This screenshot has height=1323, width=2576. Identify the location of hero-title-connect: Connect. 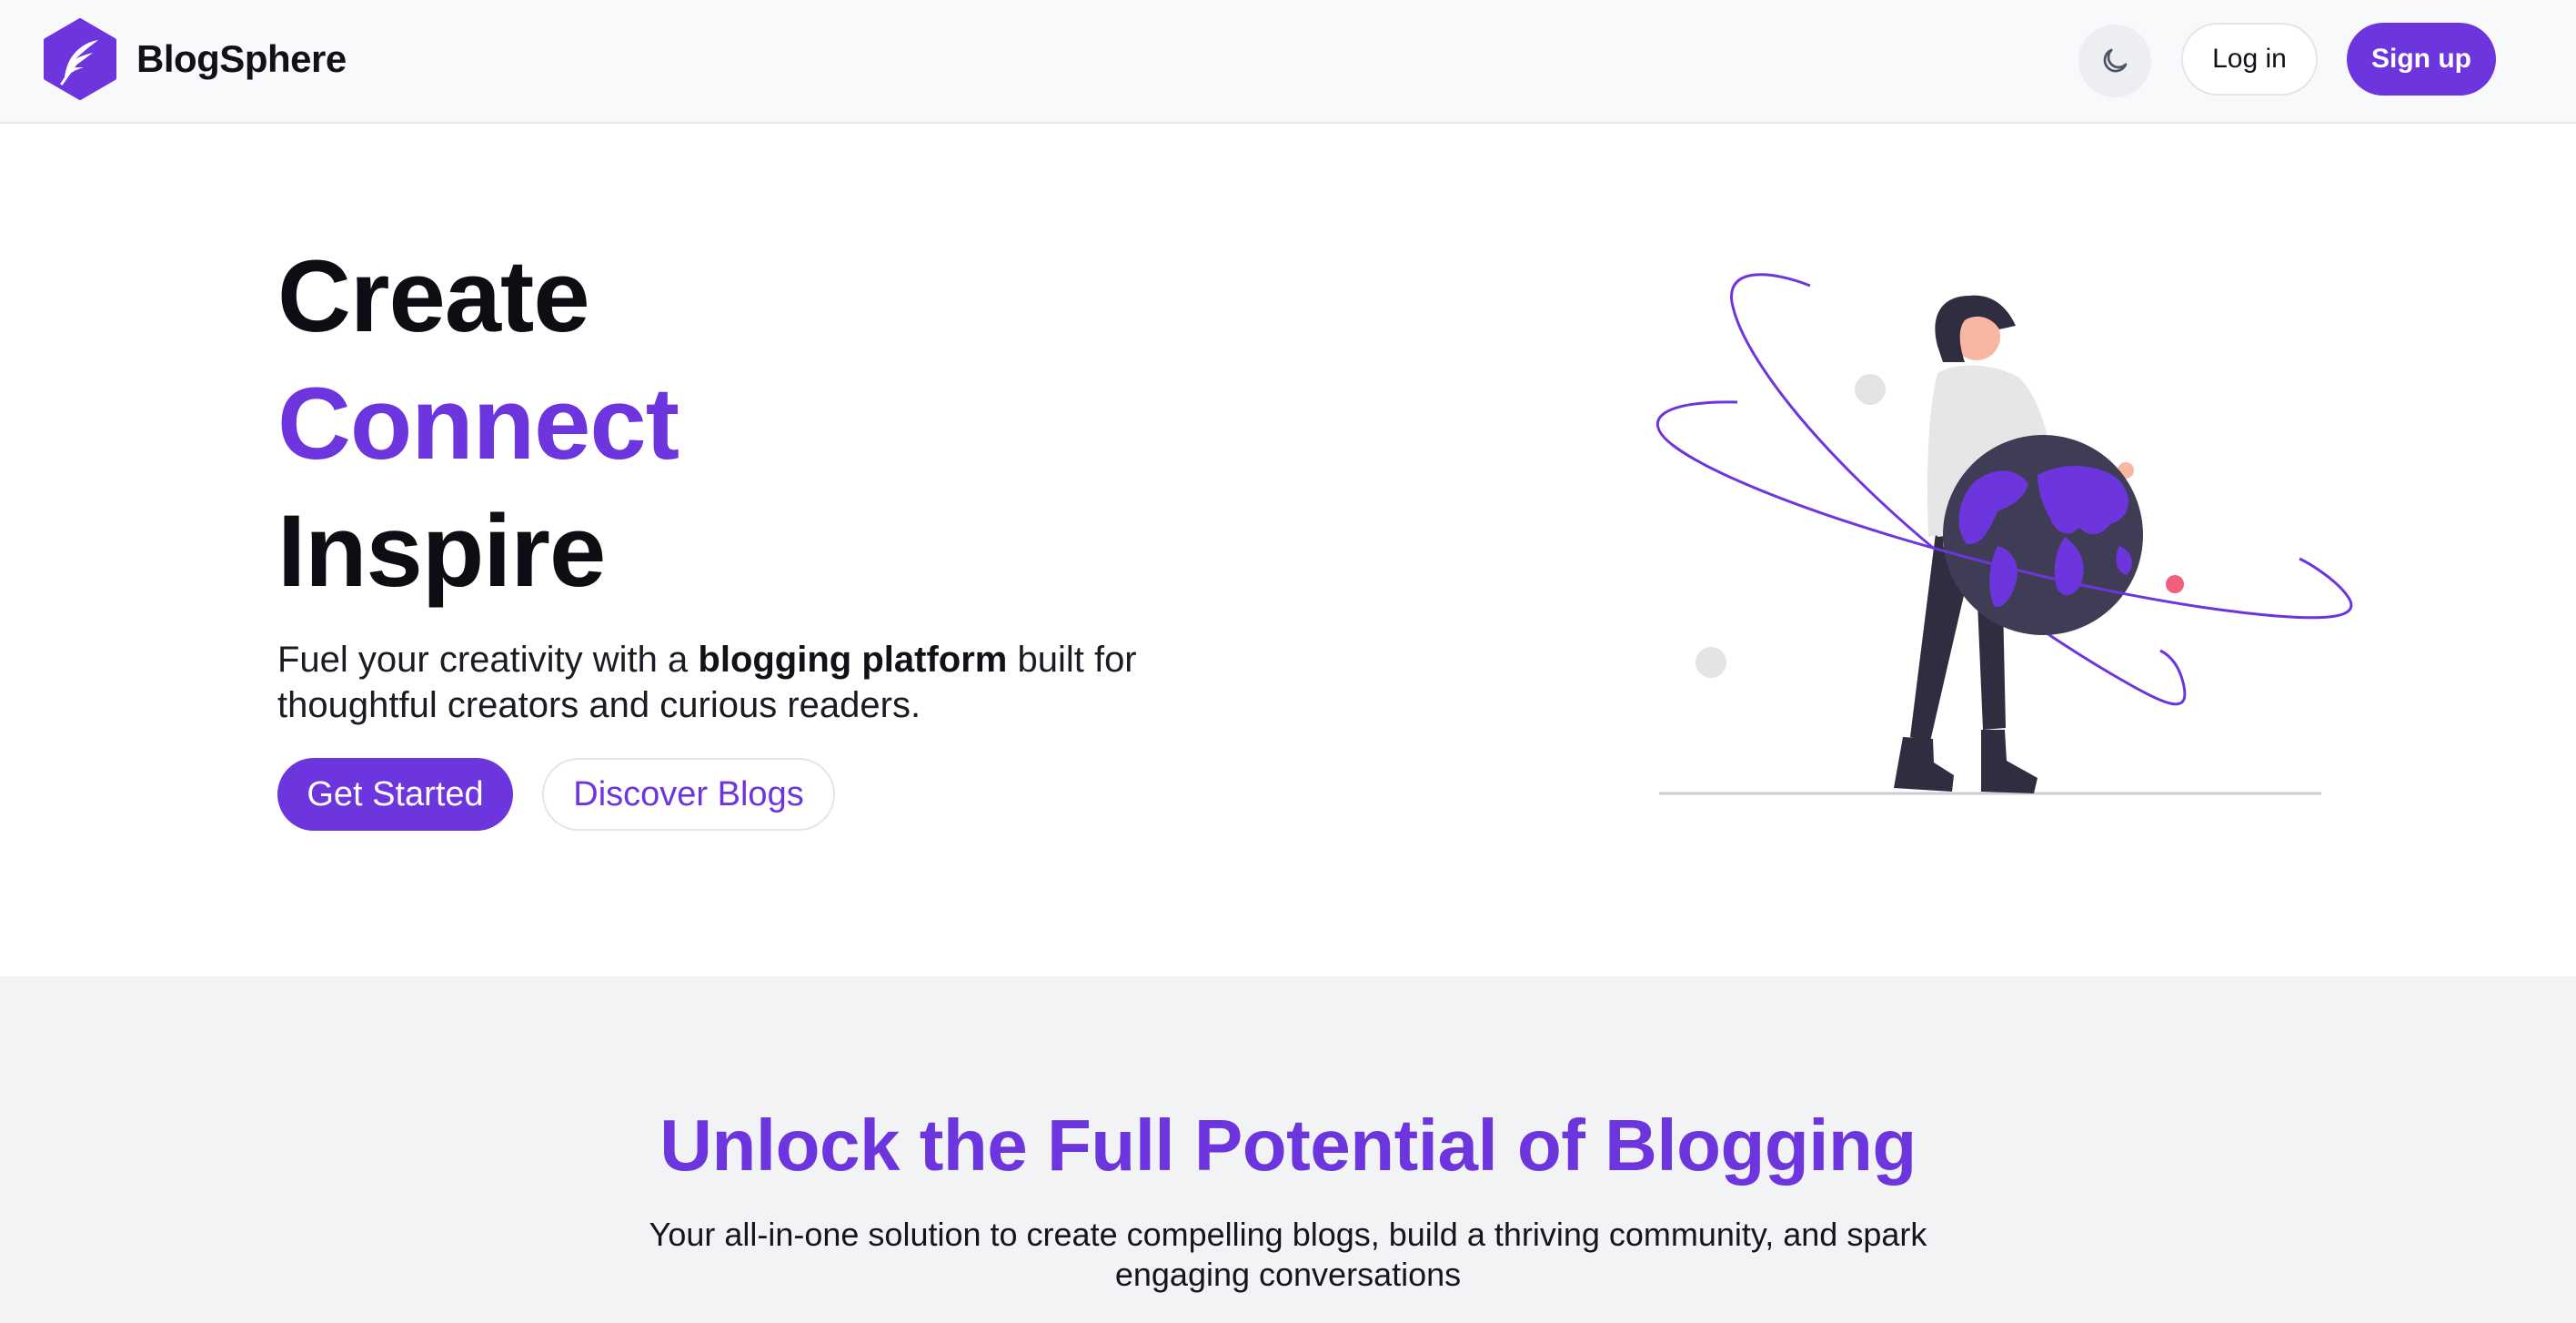
(478, 423).